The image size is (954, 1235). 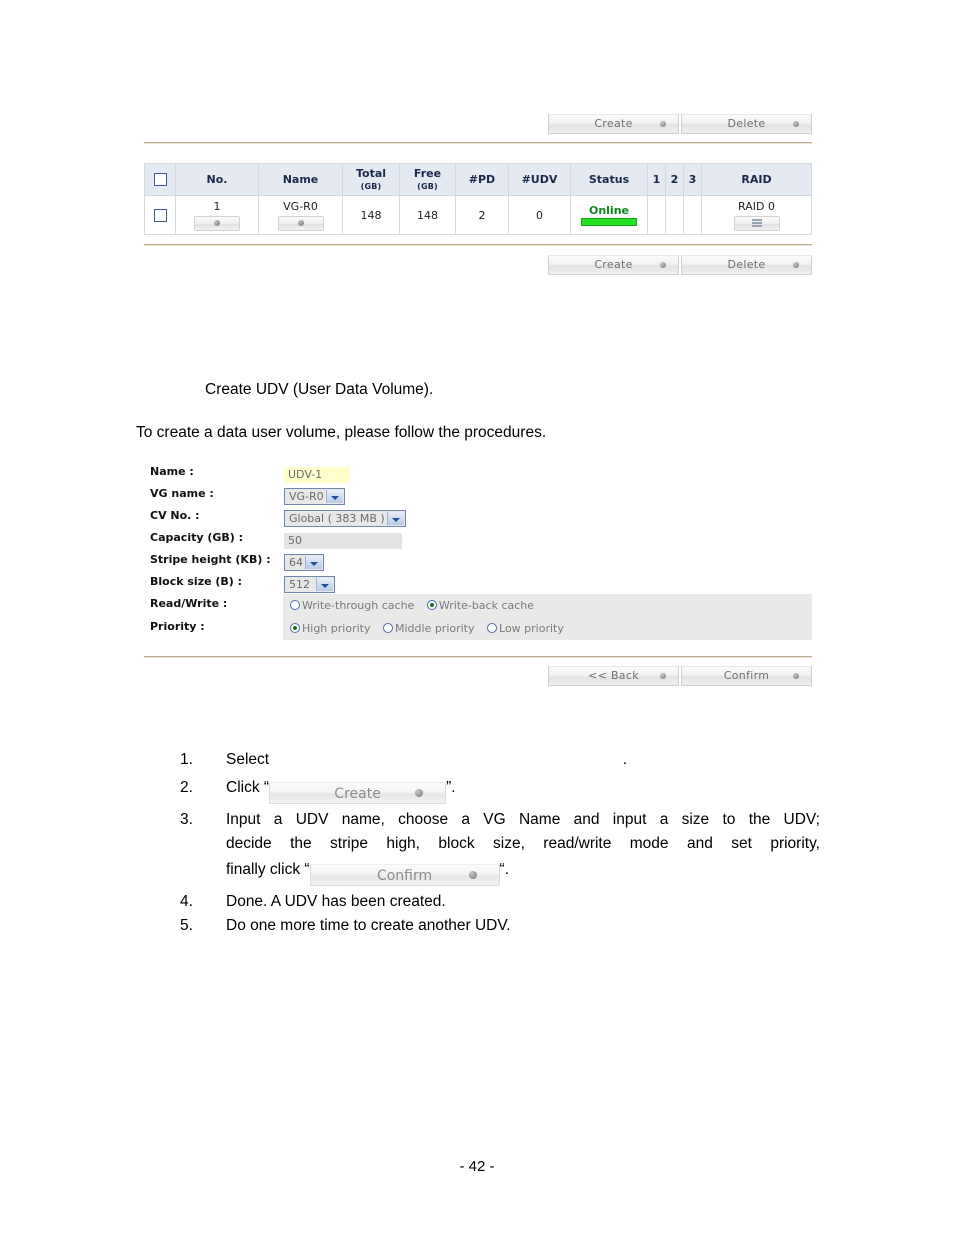 What do you see at coordinates (478, 495) in the screenshot?
I see `form-row-vg-name: VG name : VG-R0` at bounding box center [478, 495].